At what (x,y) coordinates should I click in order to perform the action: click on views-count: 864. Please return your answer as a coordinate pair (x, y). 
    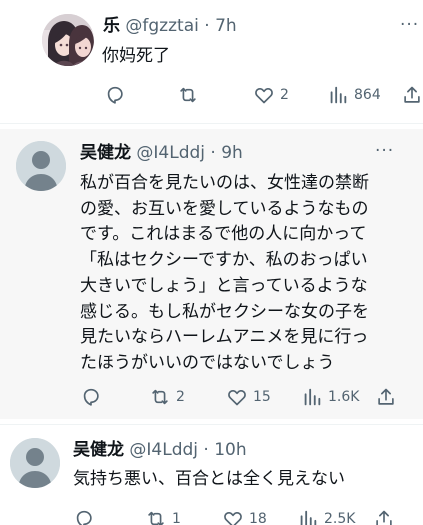
    Looking at the image, I should click on (367, 95).